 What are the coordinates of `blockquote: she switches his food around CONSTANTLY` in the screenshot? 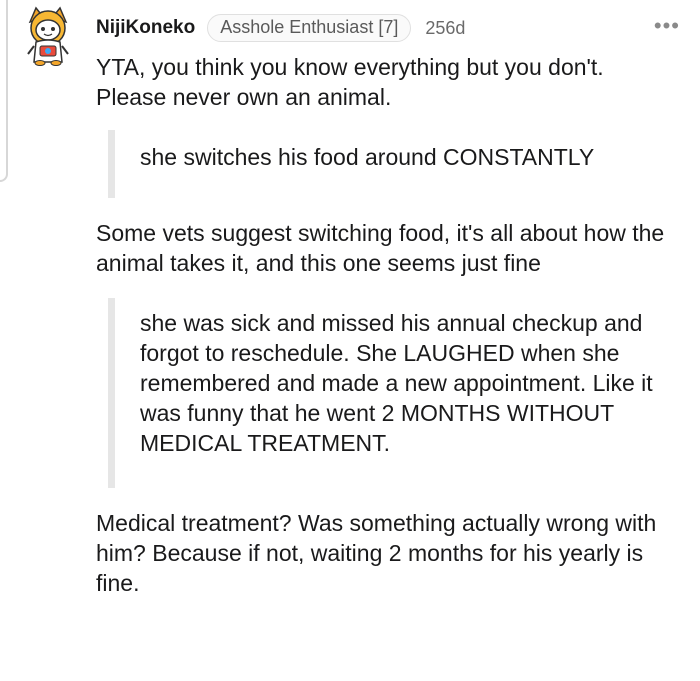 It's located at (394, 164).